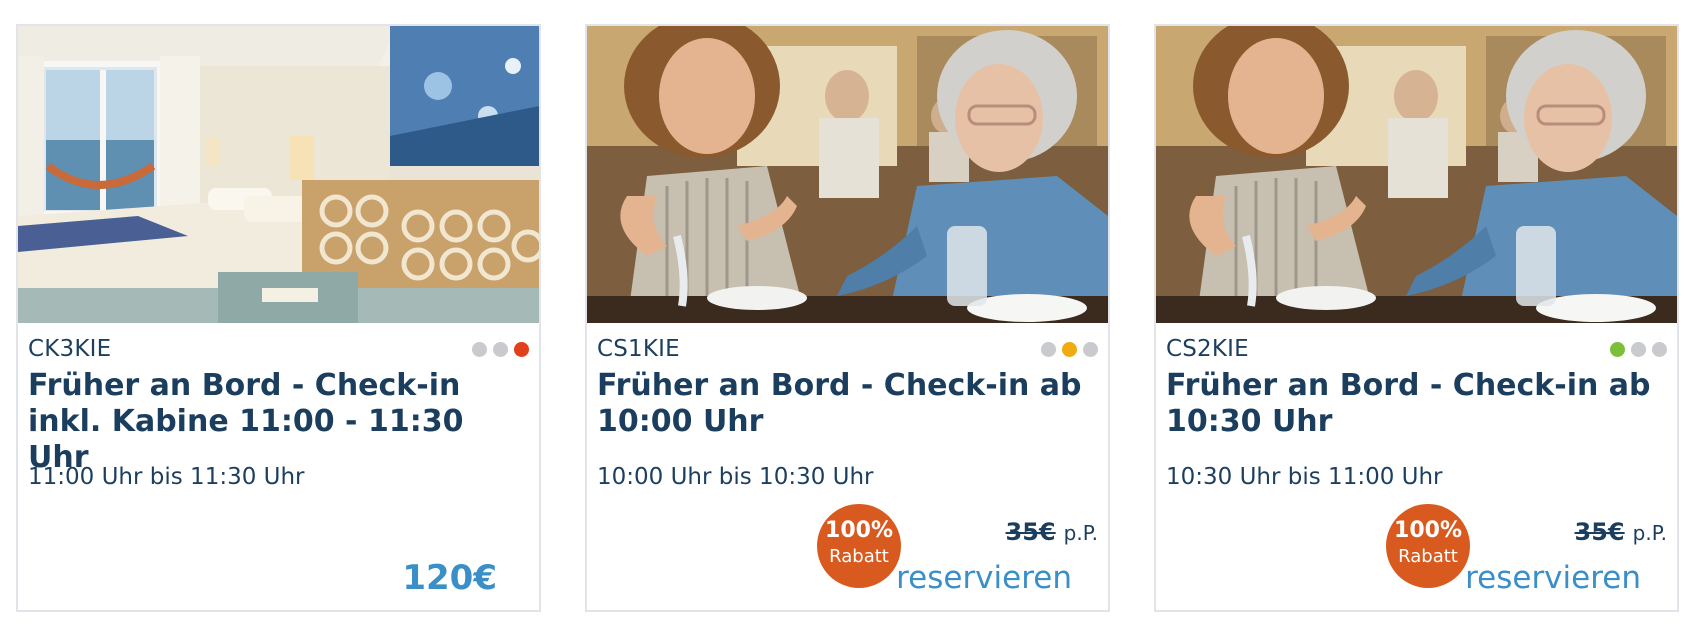 The width and height of the screenshot is (1698, 640). Describe the element at coordinates (1304, 477) in the screenshot. I see `time-range: 10:30 Uhr bis 11:00 Uhr` at that location.